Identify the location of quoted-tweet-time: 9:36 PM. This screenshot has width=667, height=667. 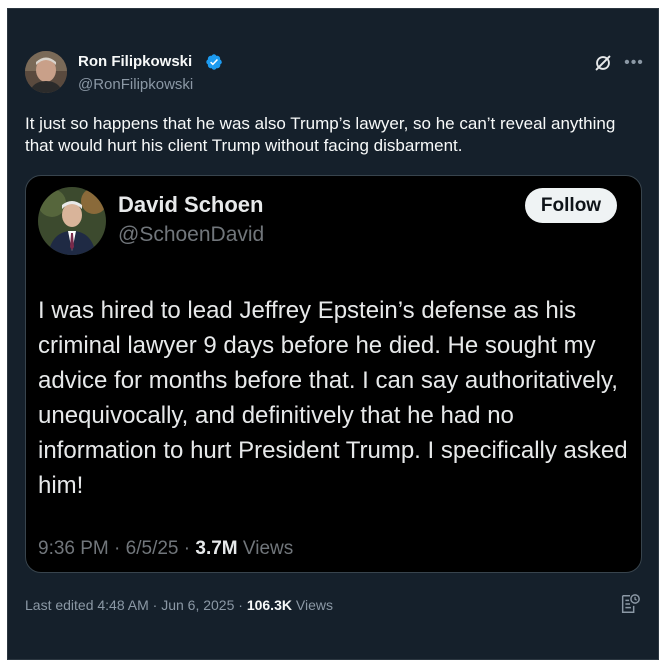
(73, 548).